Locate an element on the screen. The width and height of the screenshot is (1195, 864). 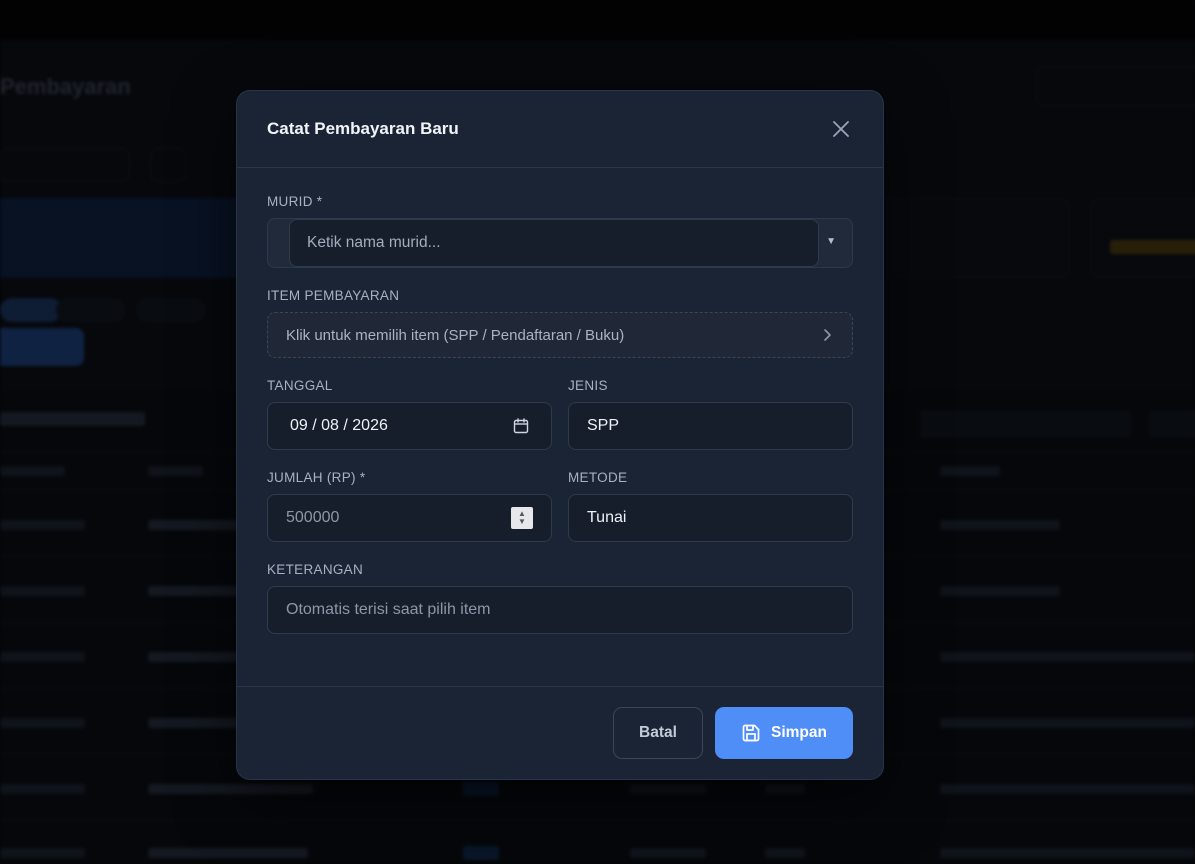
amount-input: 500000 ▲ ▼ is located at coordinates (409, 518).